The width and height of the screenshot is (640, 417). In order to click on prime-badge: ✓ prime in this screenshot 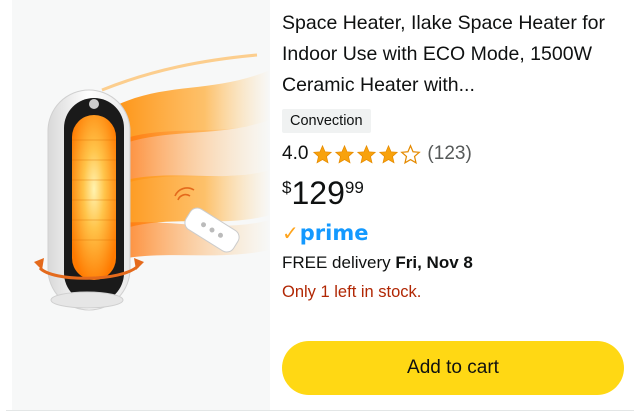, I will do `click(457, 233)`.